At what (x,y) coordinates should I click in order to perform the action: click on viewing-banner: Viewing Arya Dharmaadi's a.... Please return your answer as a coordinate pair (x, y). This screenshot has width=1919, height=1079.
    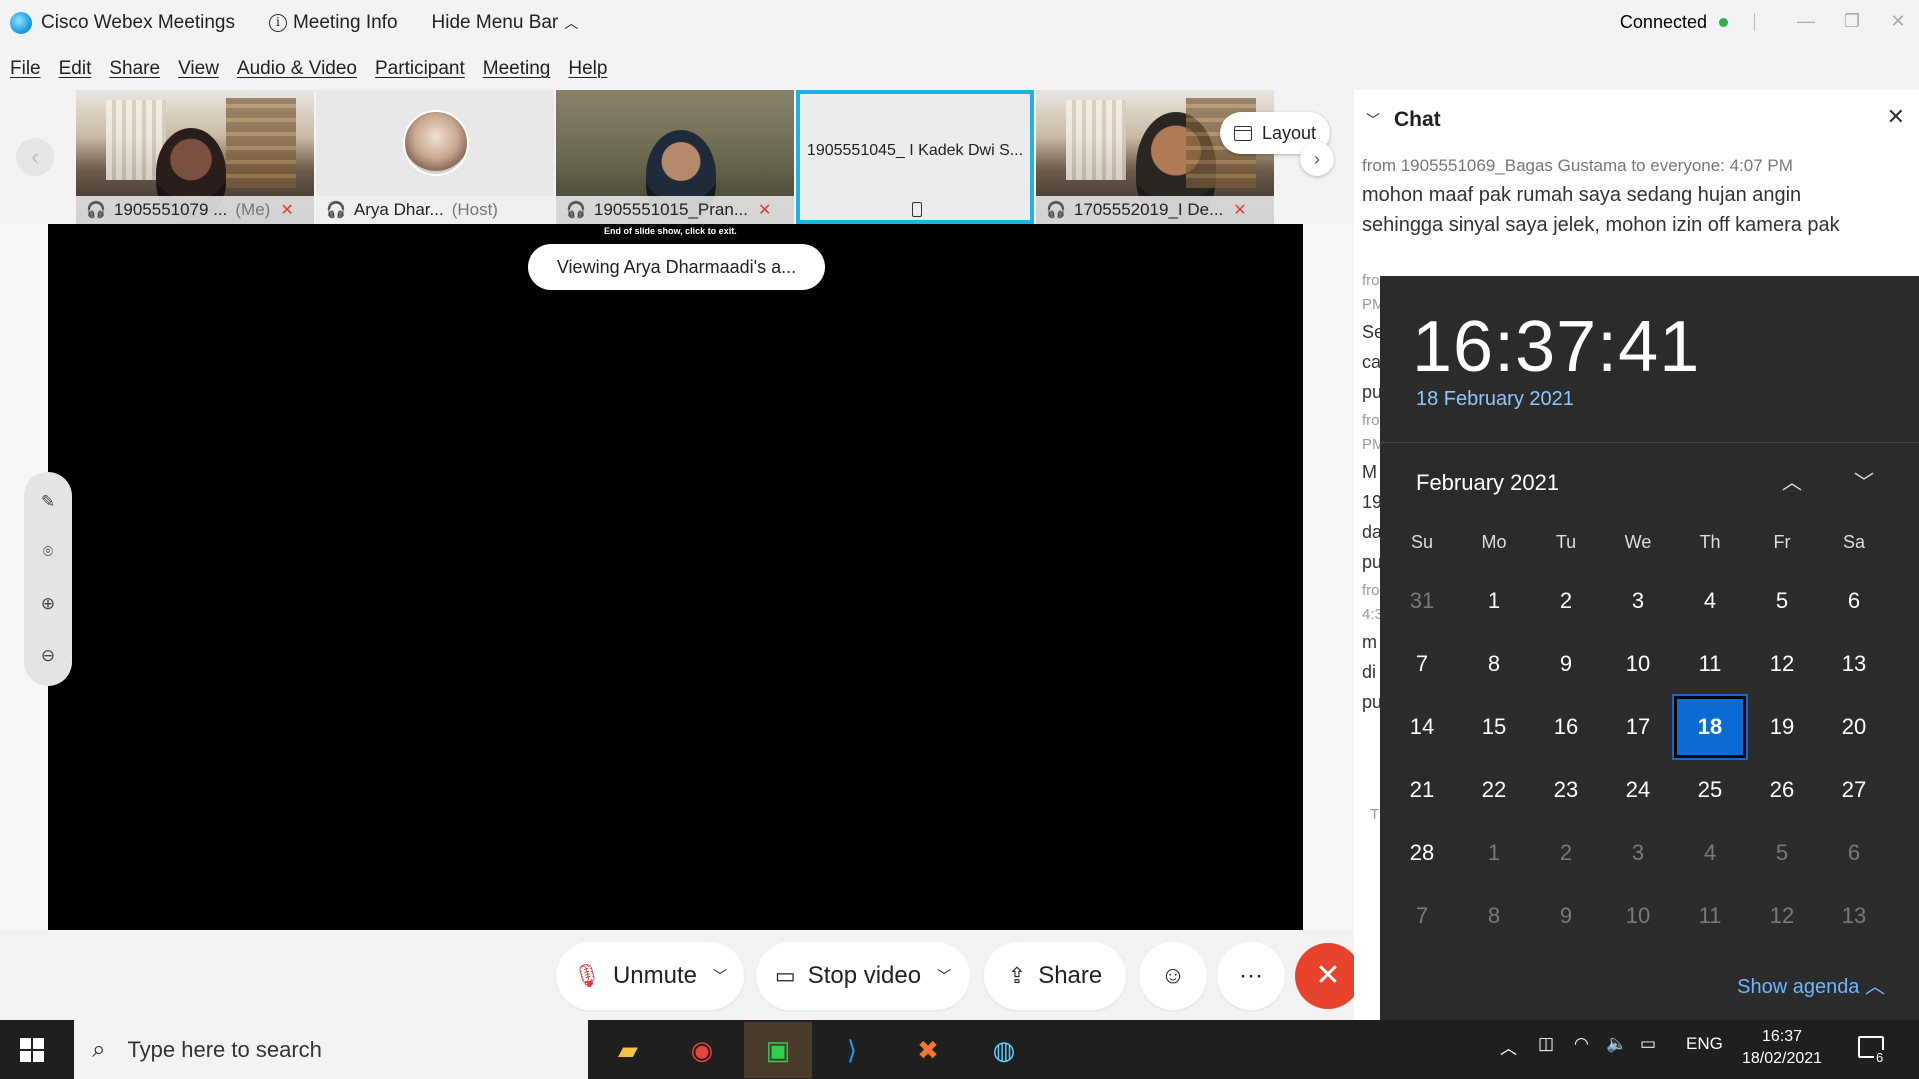
    Looking at the image, I should click on (676, 267).